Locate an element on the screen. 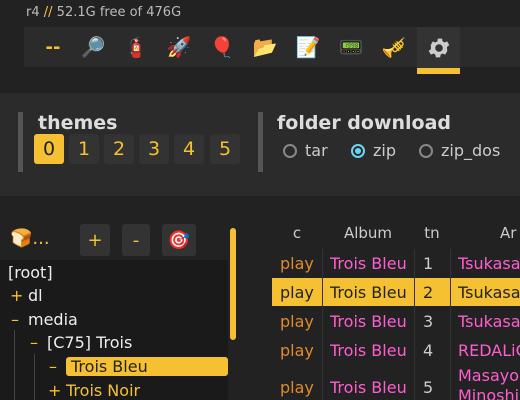 Image resolution: width=520 pixels, height=400 pixels. themes-title: themes is located at coordinates (78, 123).